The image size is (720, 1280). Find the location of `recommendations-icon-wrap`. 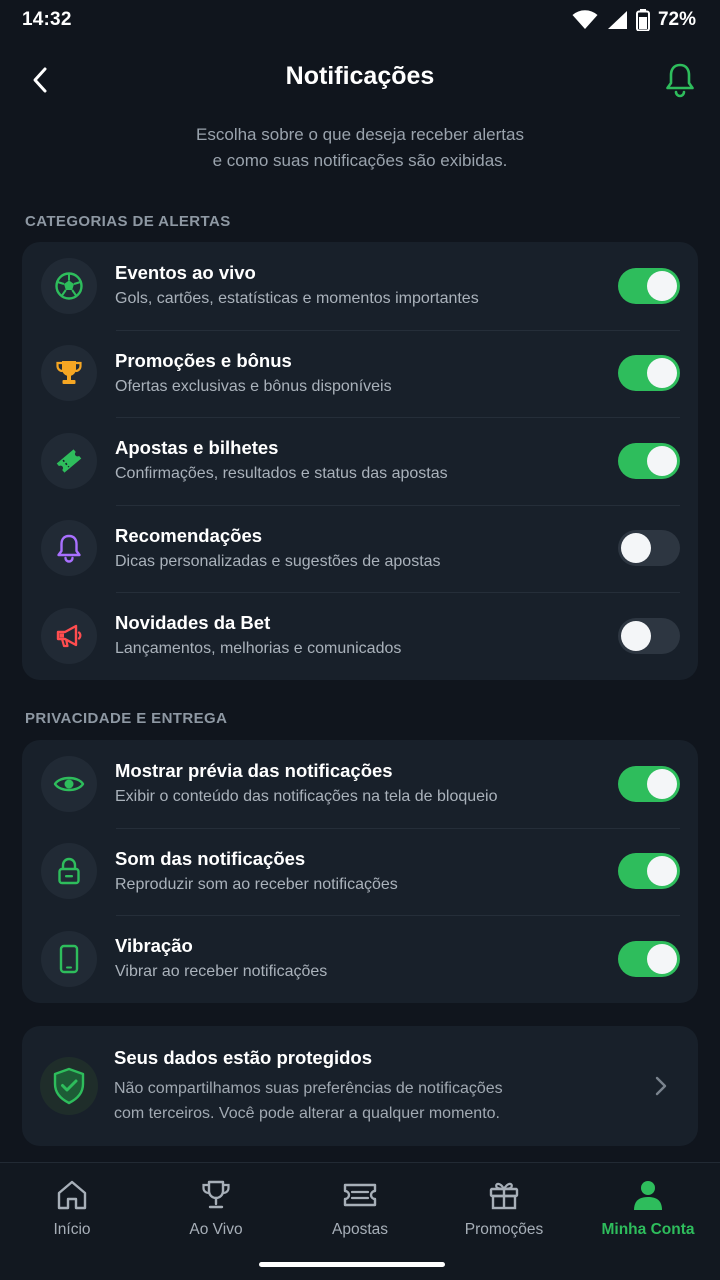

recommendations-icon-wrap is located at coordinates (69, 548).